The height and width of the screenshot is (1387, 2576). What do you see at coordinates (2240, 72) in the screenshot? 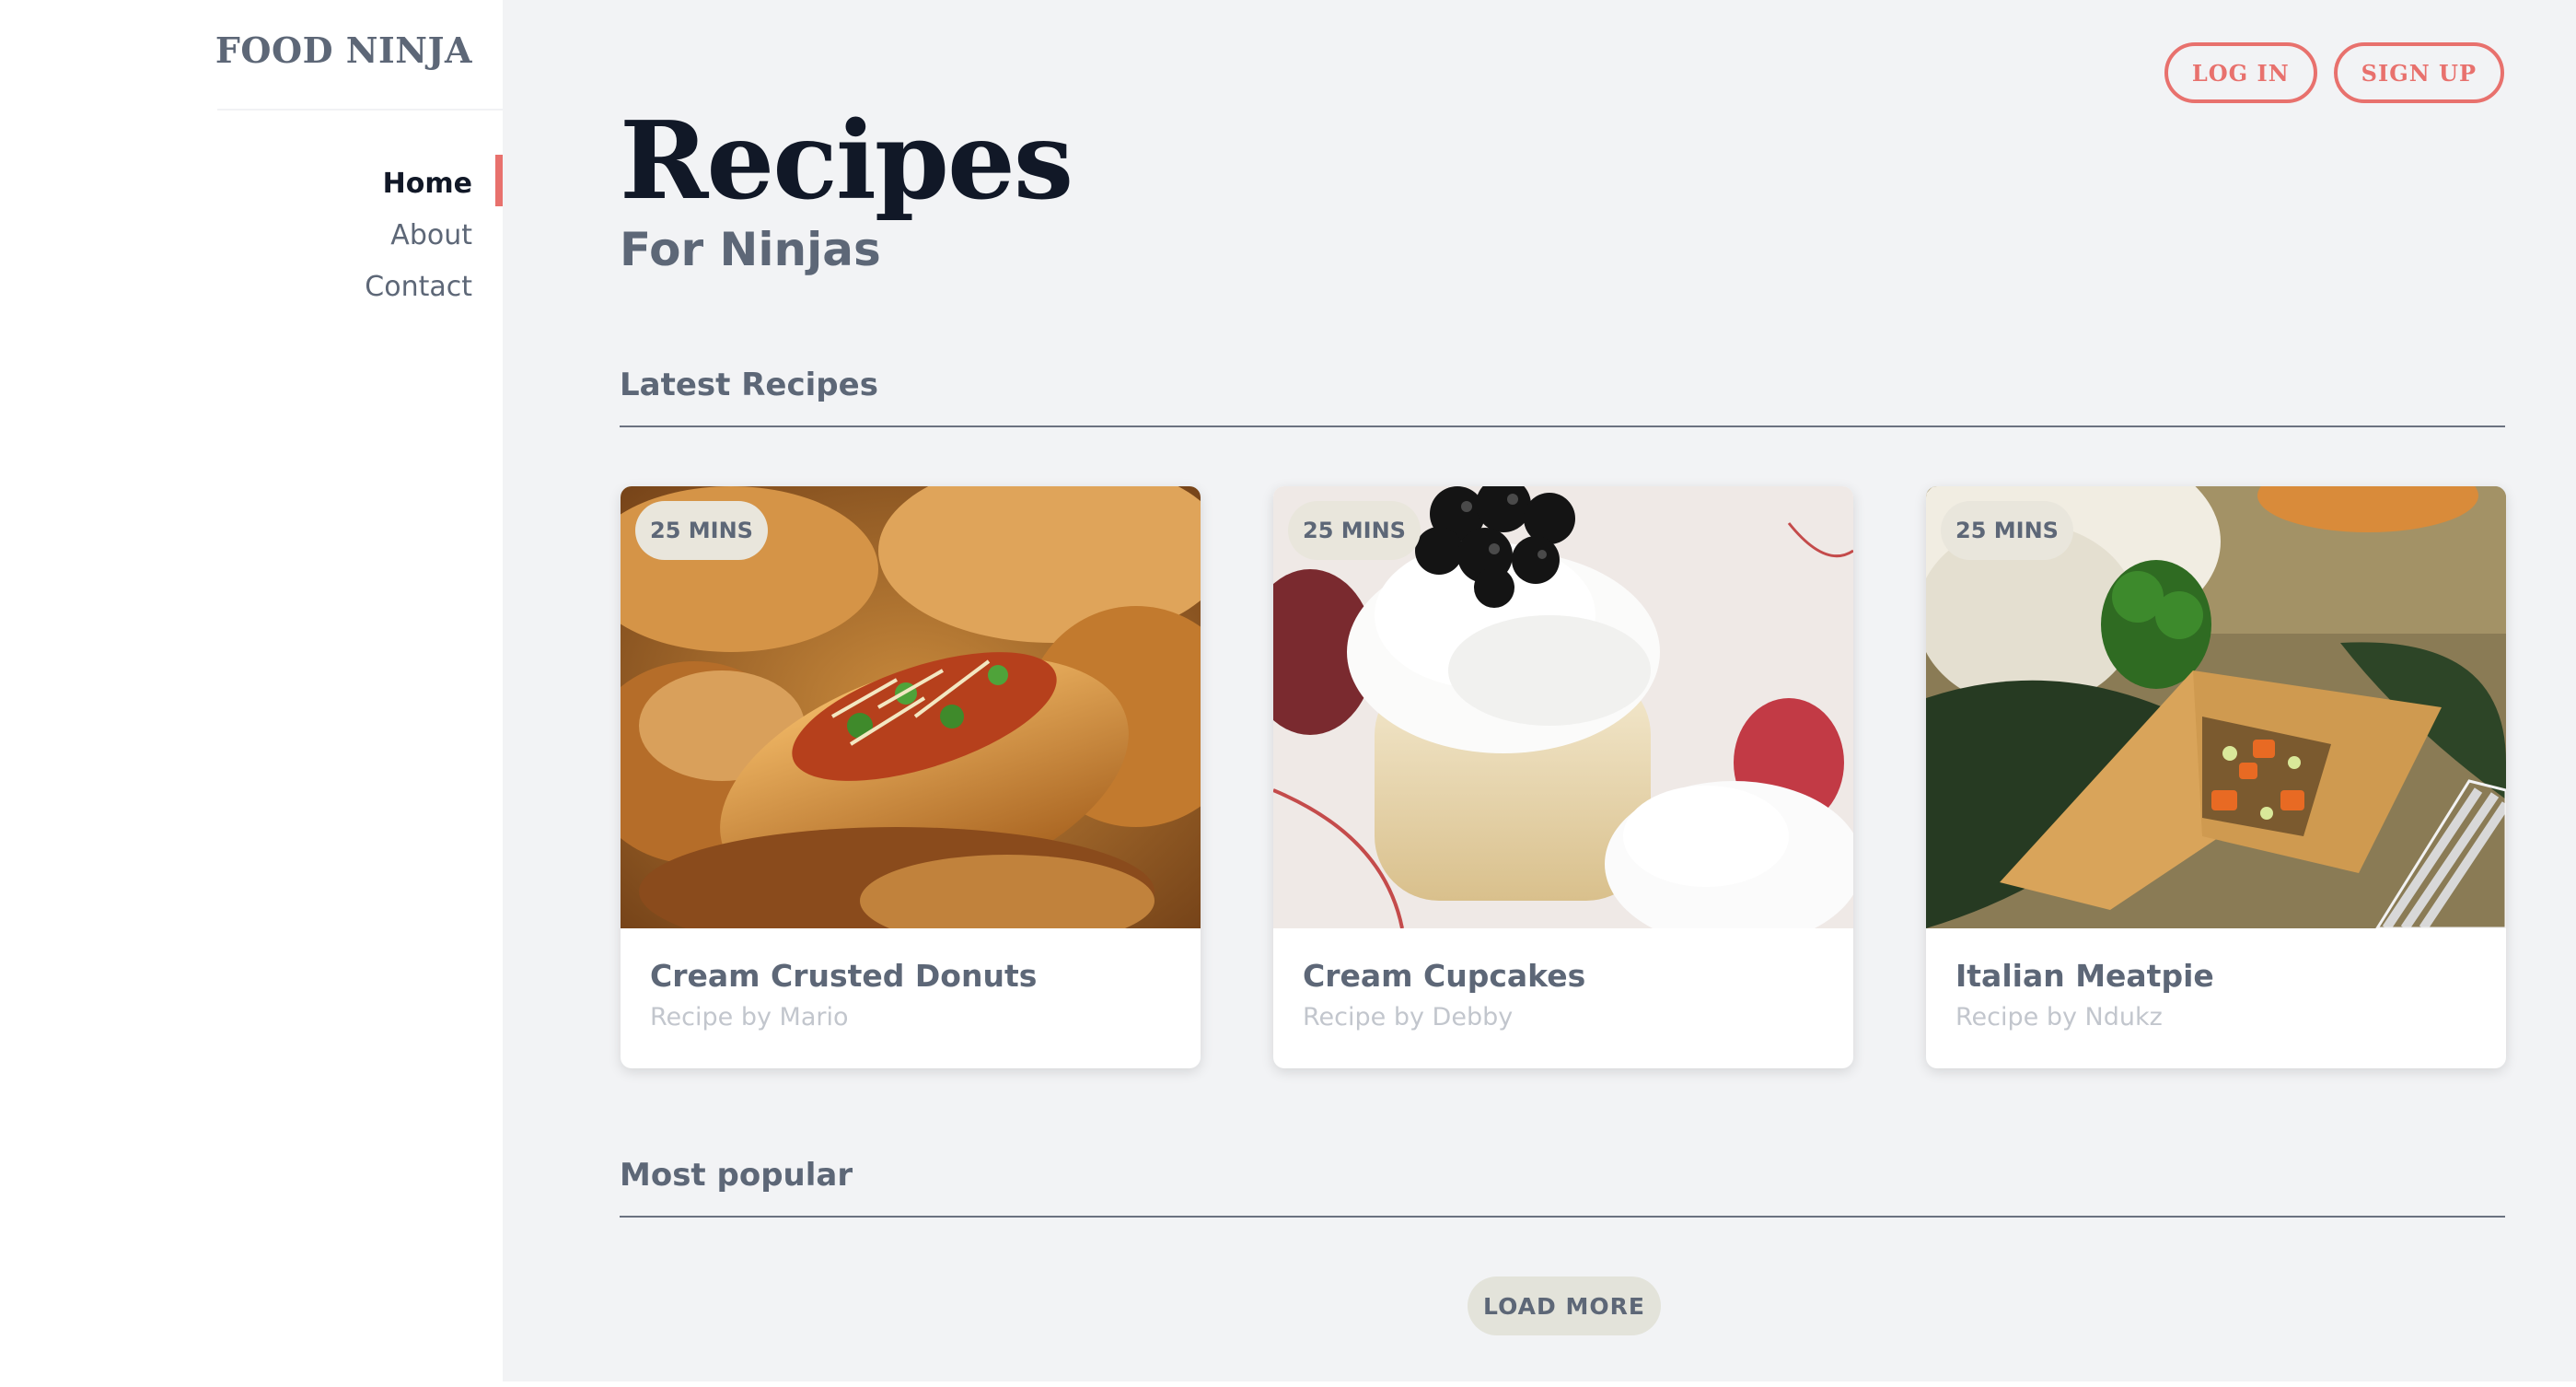
I see `login-button: LOG IN` at bounding box center [2240, 72].